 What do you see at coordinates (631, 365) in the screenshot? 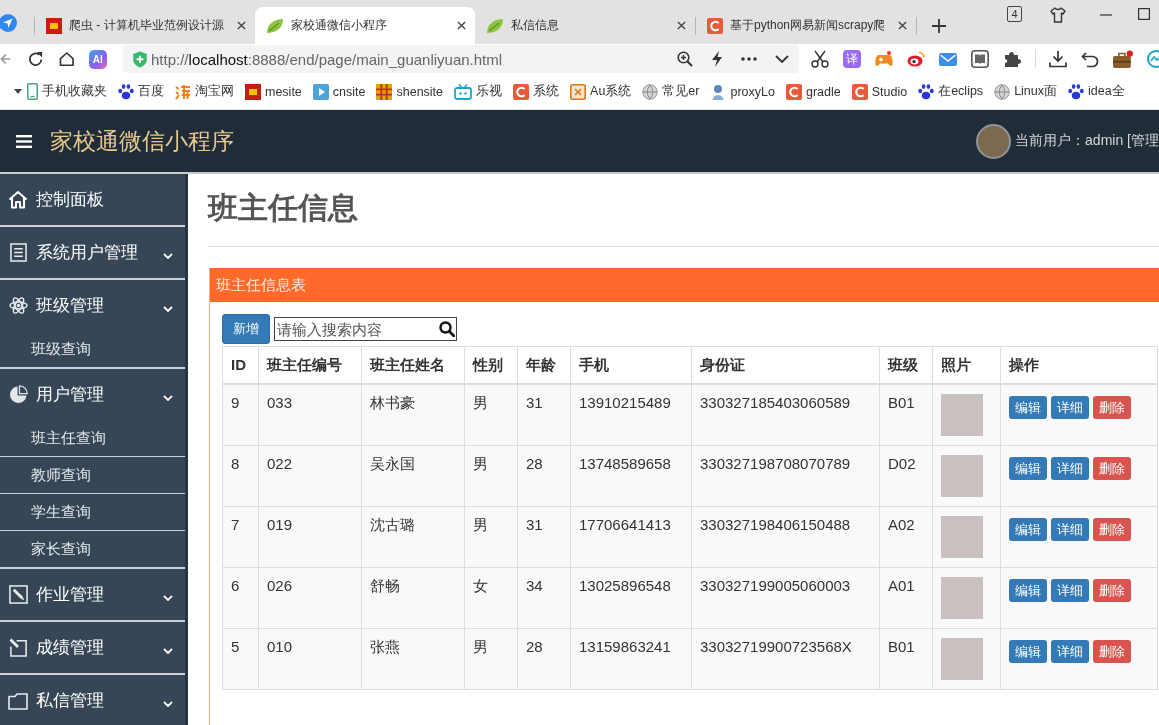
I see `column-header: 手机` at bounding box center [631, 365].